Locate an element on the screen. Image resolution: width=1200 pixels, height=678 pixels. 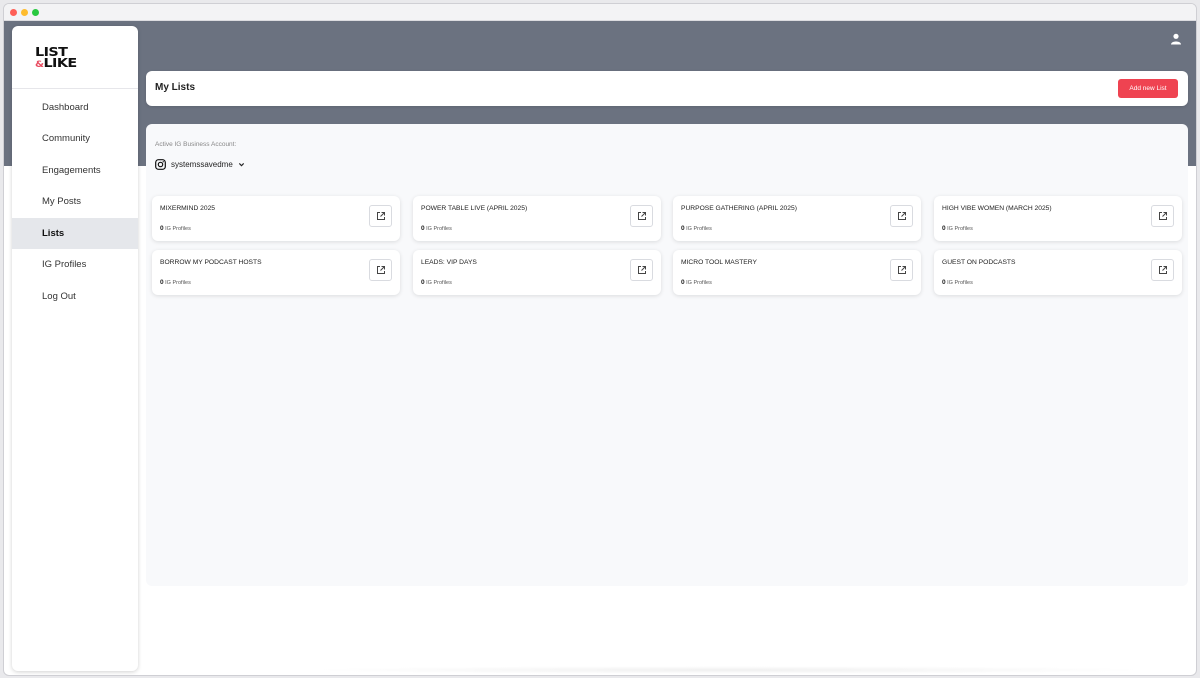
sidebar-item-log-out: Log Out is located at coordinates (75, 296).